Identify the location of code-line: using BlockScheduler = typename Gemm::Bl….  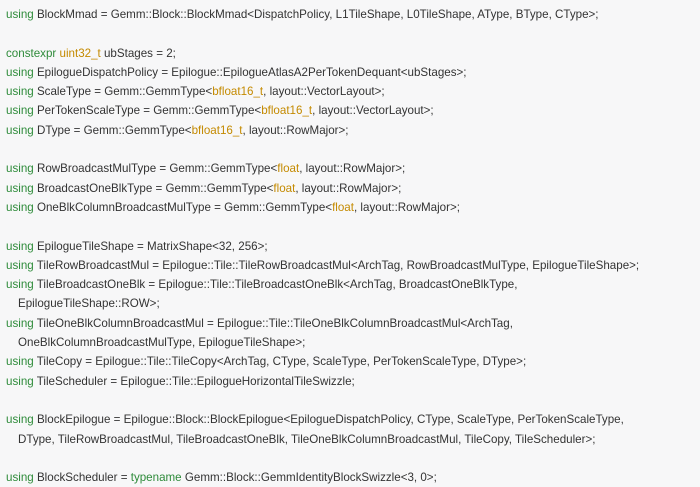
(353, 477).